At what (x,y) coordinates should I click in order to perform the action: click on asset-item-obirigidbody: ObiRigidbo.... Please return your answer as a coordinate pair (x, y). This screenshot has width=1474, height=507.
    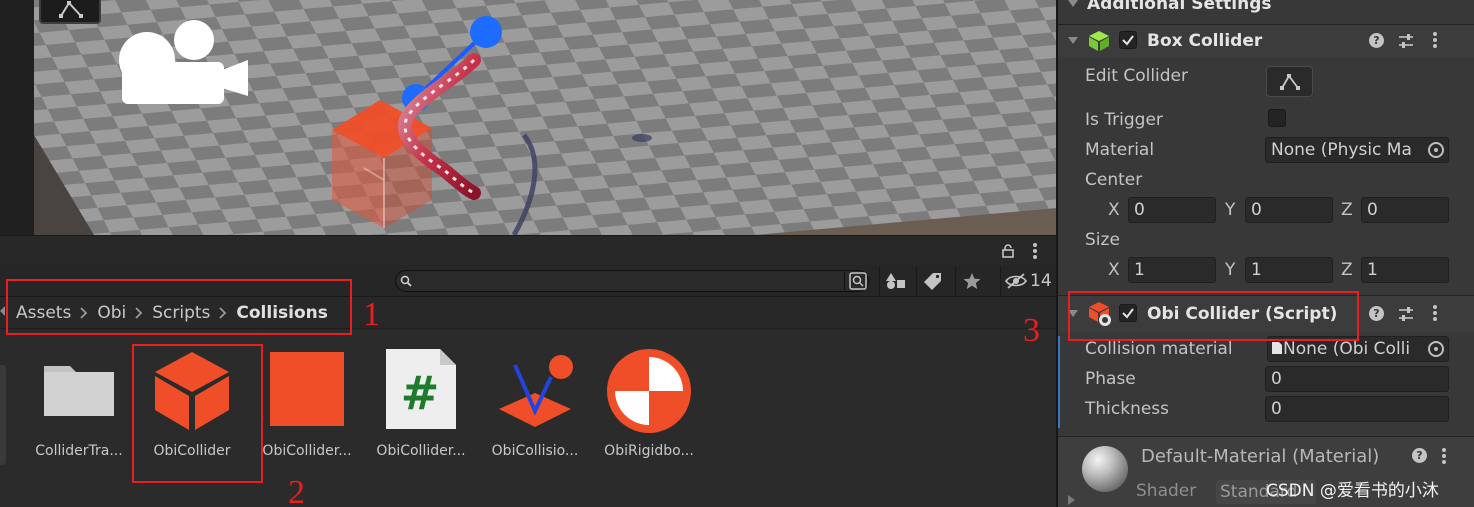
    Looking at the image, I should click on (649, 410).